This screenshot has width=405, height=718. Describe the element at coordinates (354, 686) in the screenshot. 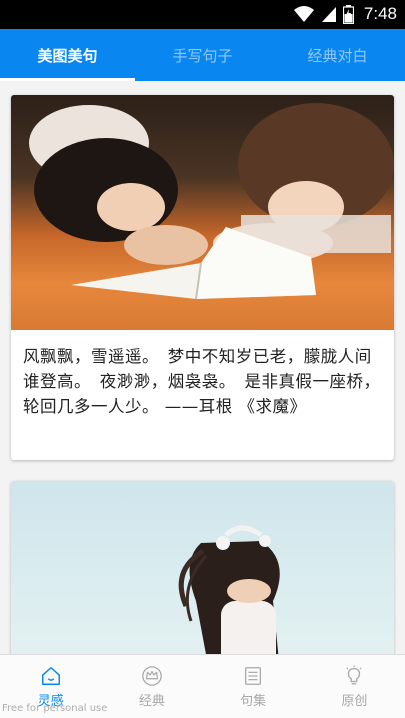

I see `nav-item-yuanchuang: 原创` at that location.